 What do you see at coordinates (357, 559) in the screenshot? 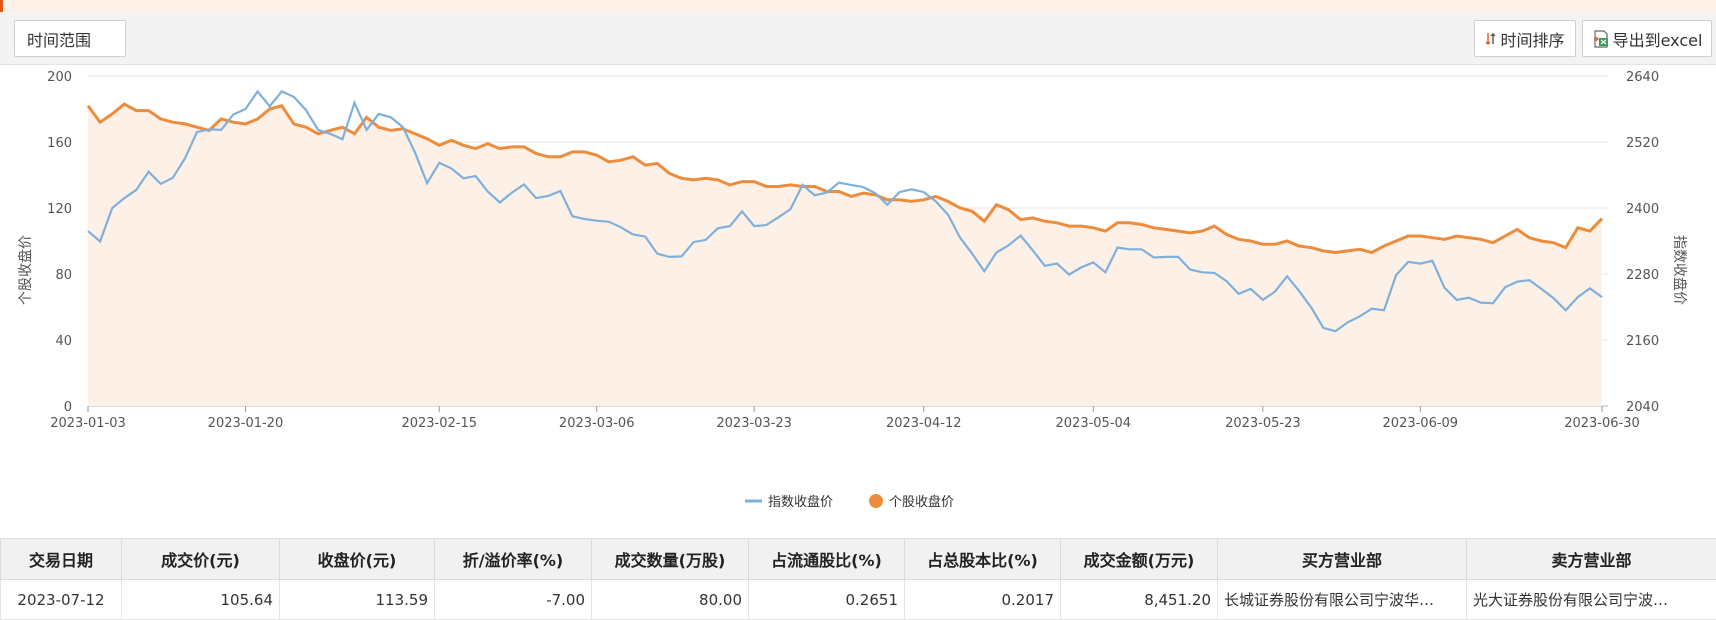
I see `col-close-price: 收盘价(元)` at bounding box center [357, 559].